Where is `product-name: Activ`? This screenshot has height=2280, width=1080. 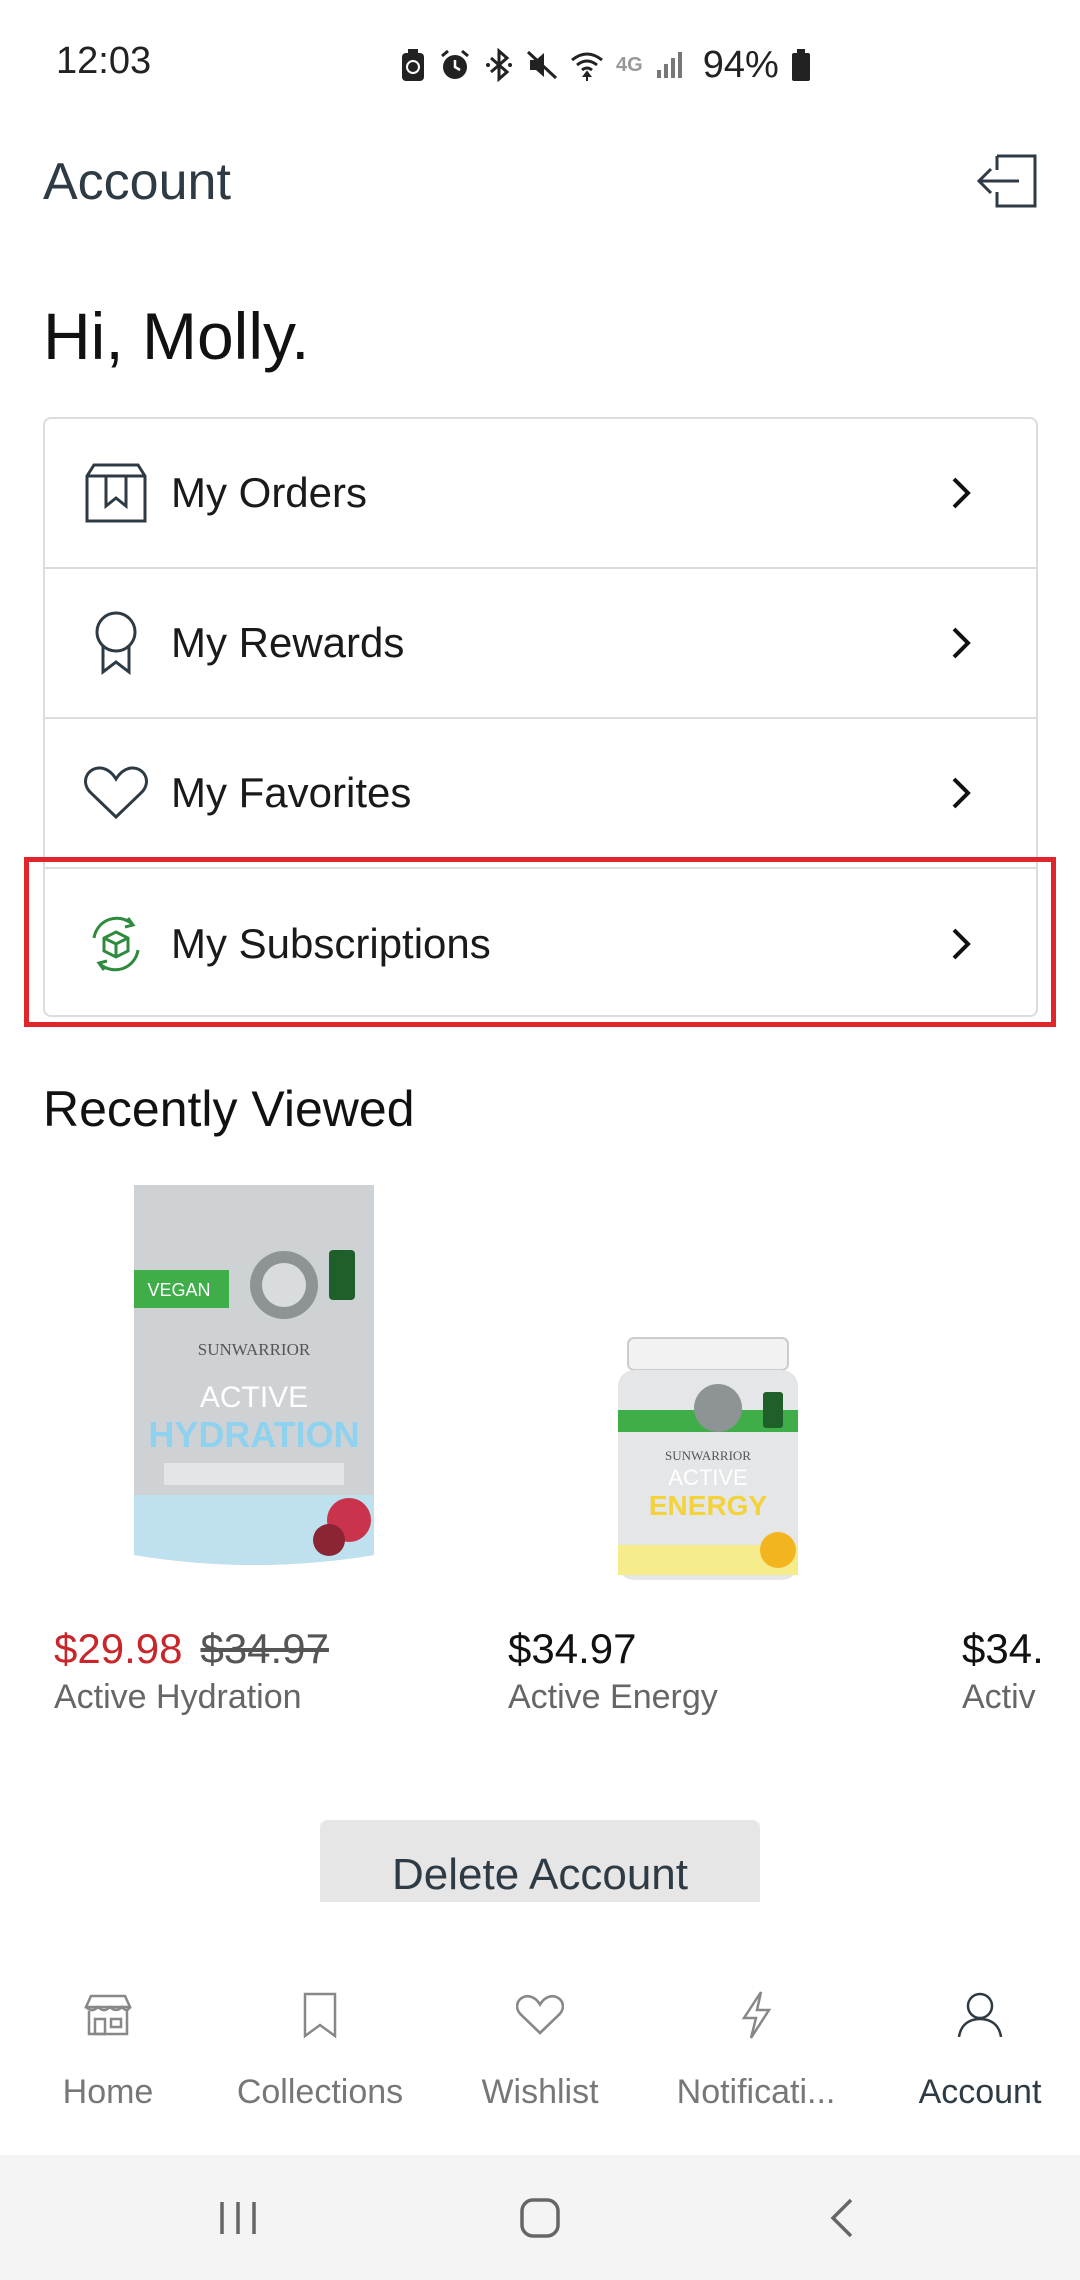 product-name: Activ is located at coordinates (999, 1697).